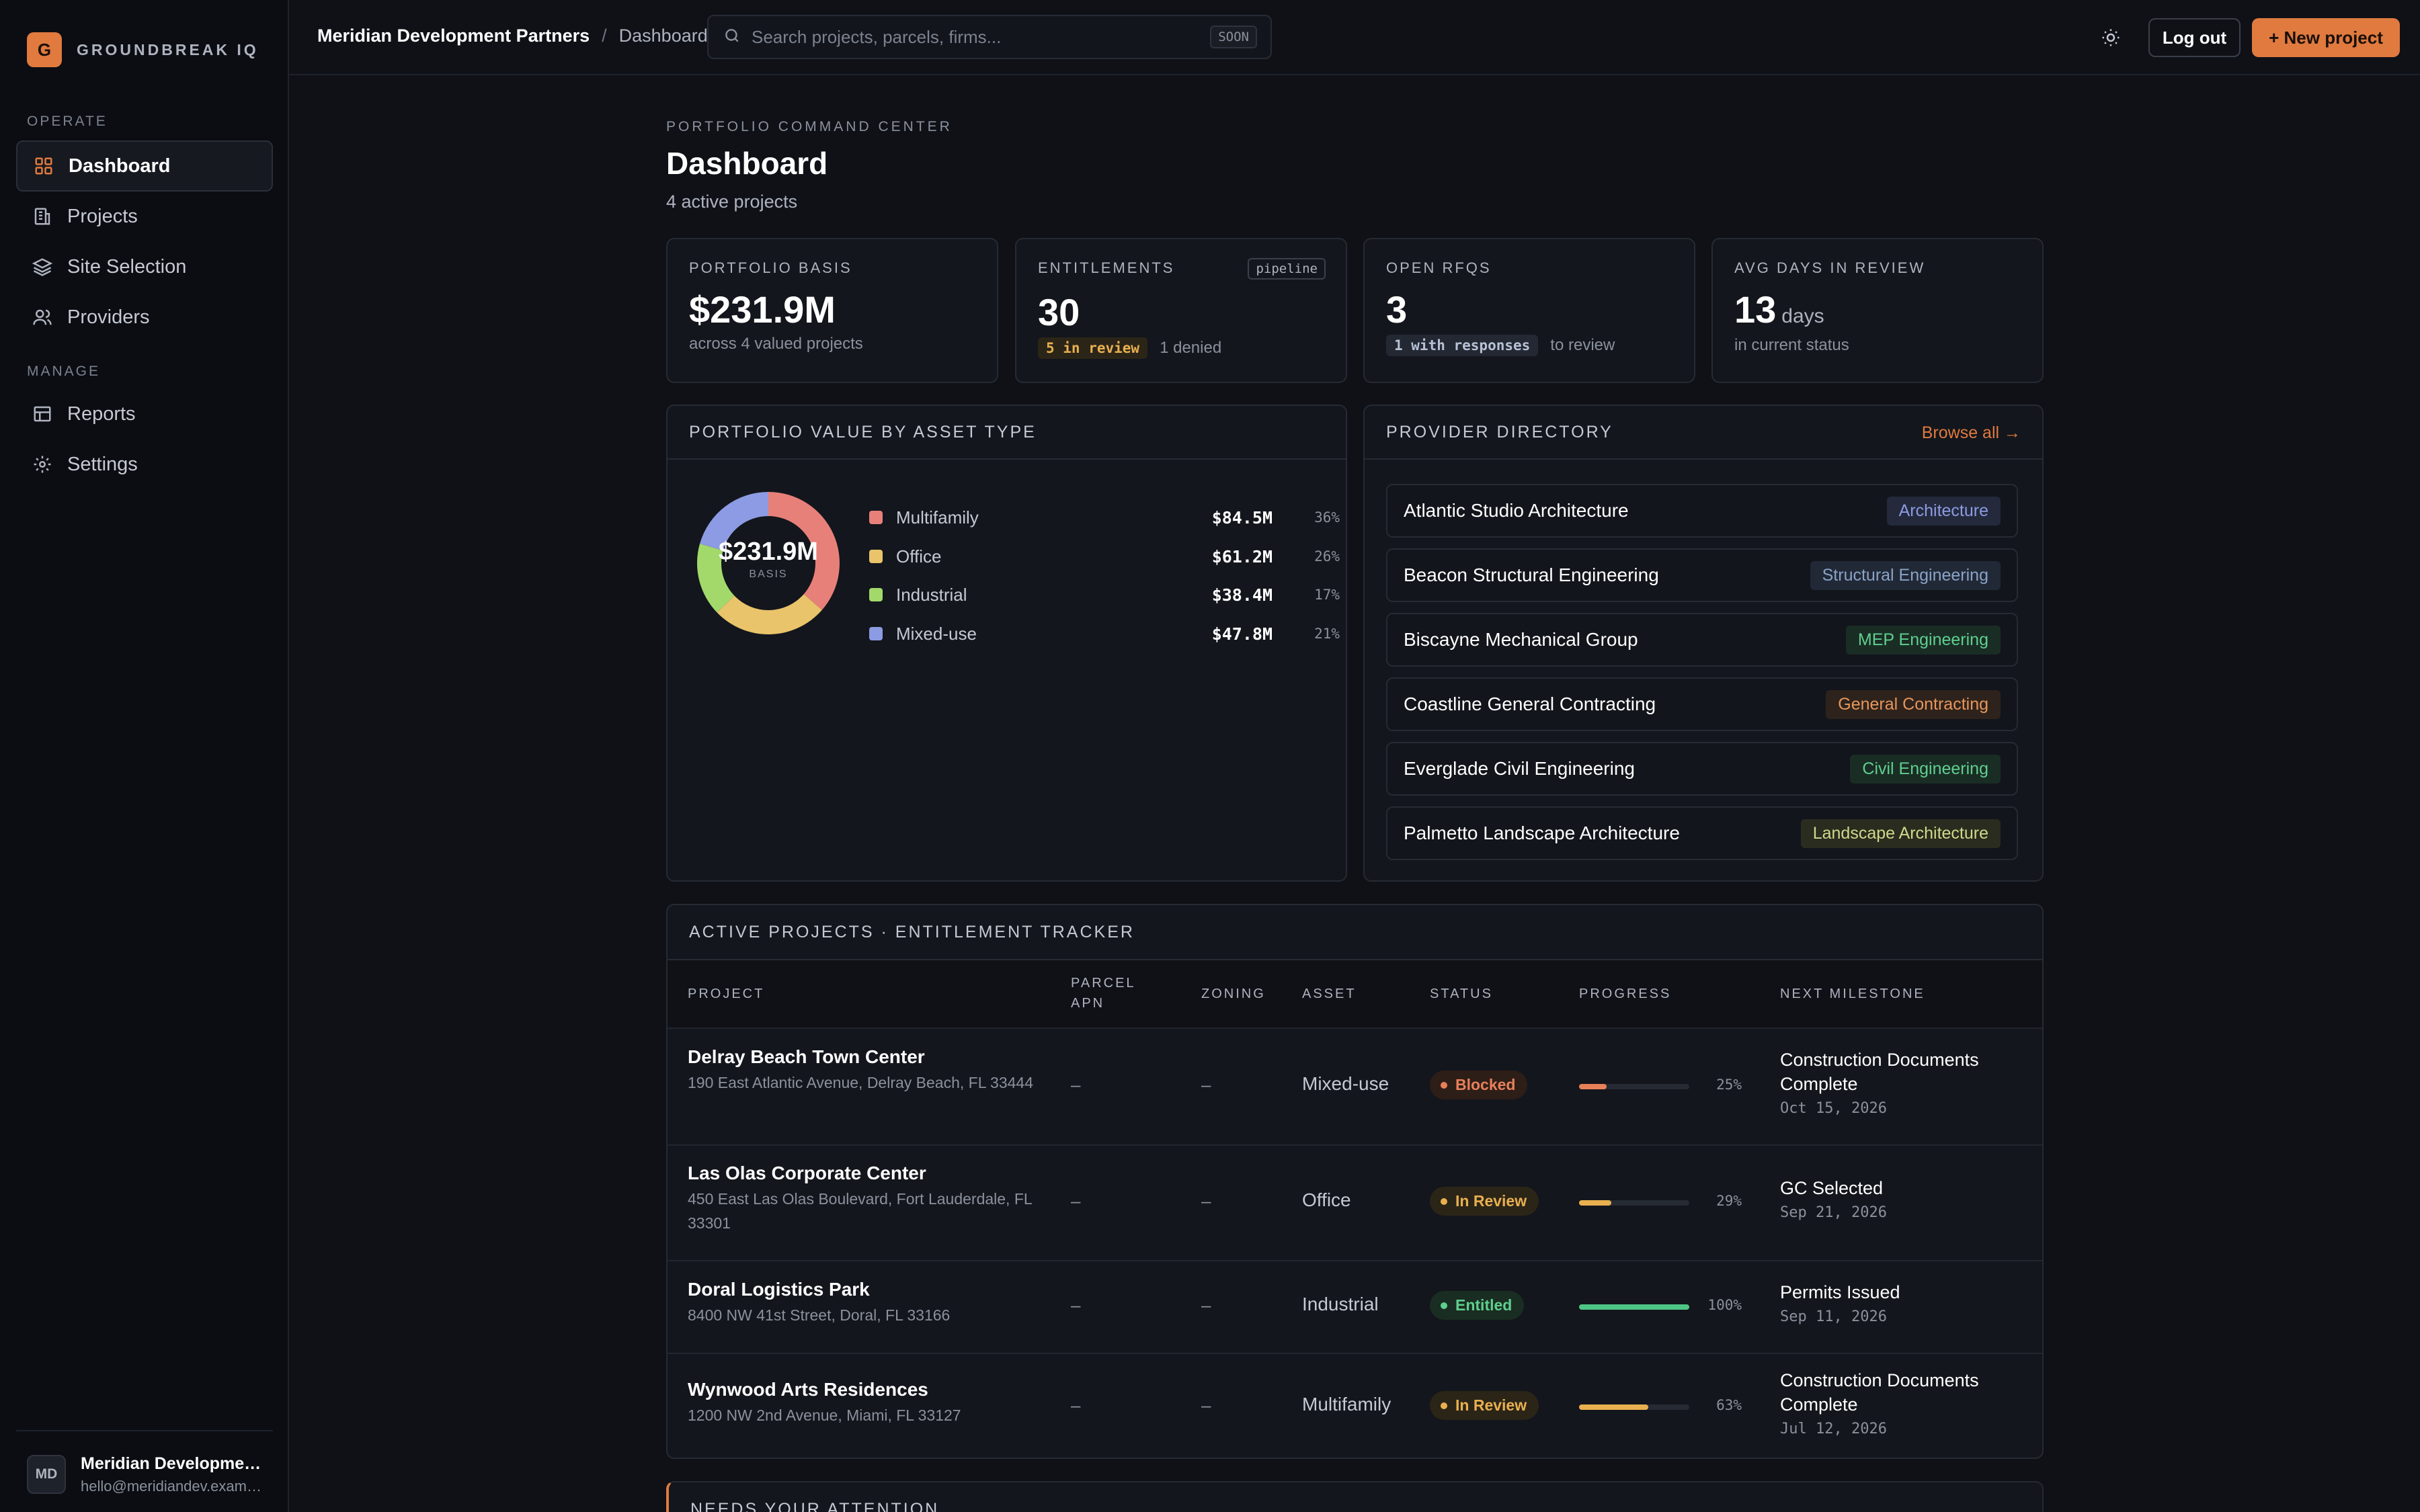 The image size is (2420, 1512). Describe the element at coordinates (862, 1290) in the screenshot. I see `project-name: Doral Logistics Park` at that location.